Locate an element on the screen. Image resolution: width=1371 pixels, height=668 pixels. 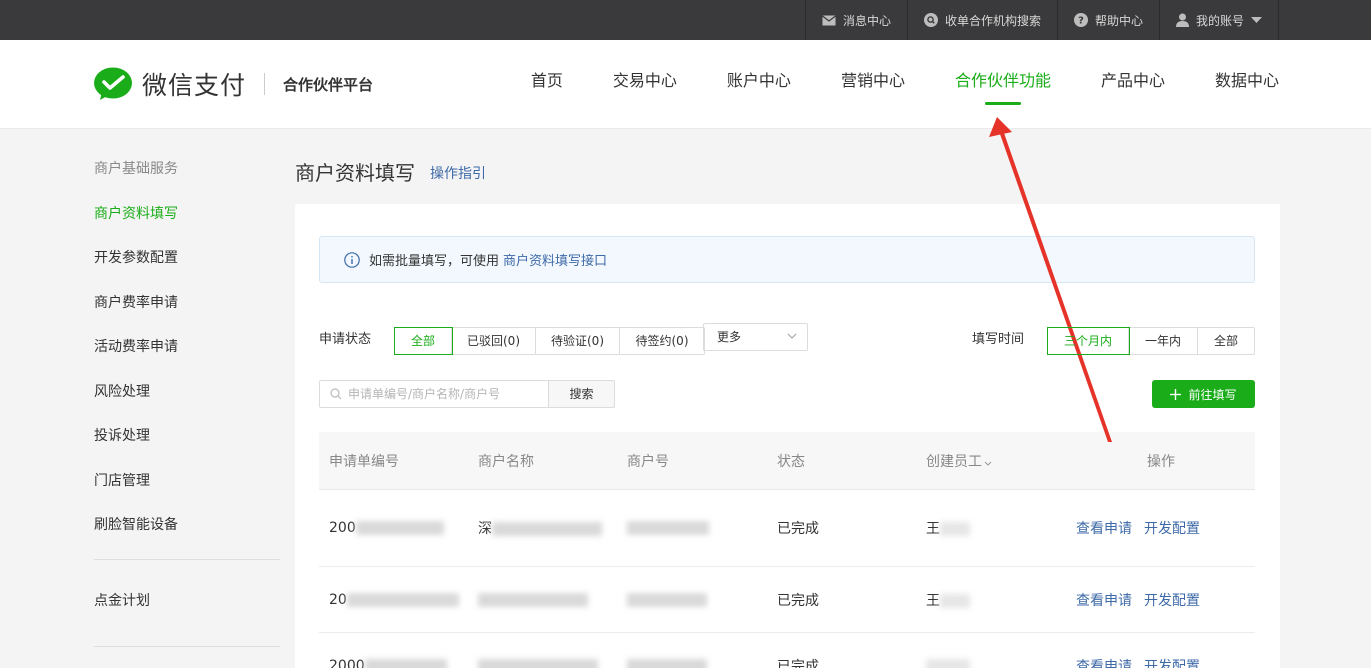
search-field is located at coordinates (433, 394).